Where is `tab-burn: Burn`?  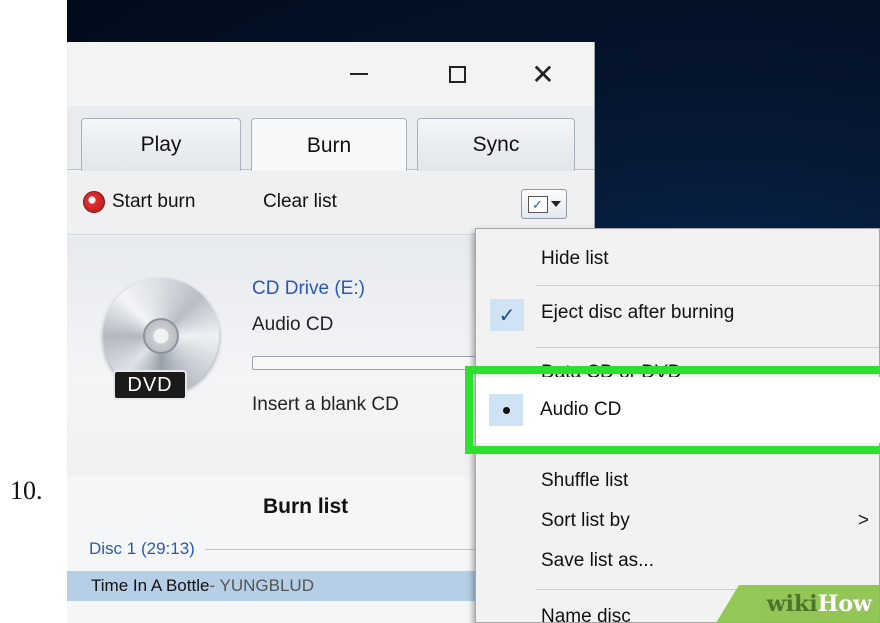 tab-burn: Burn is located at coordinates (329, 145).